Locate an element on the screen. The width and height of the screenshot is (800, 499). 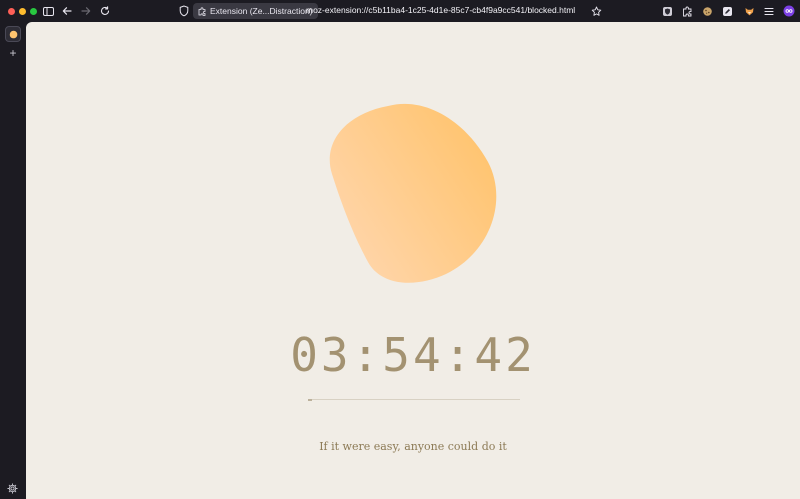
progress-track is located at coordinates (414, 399).